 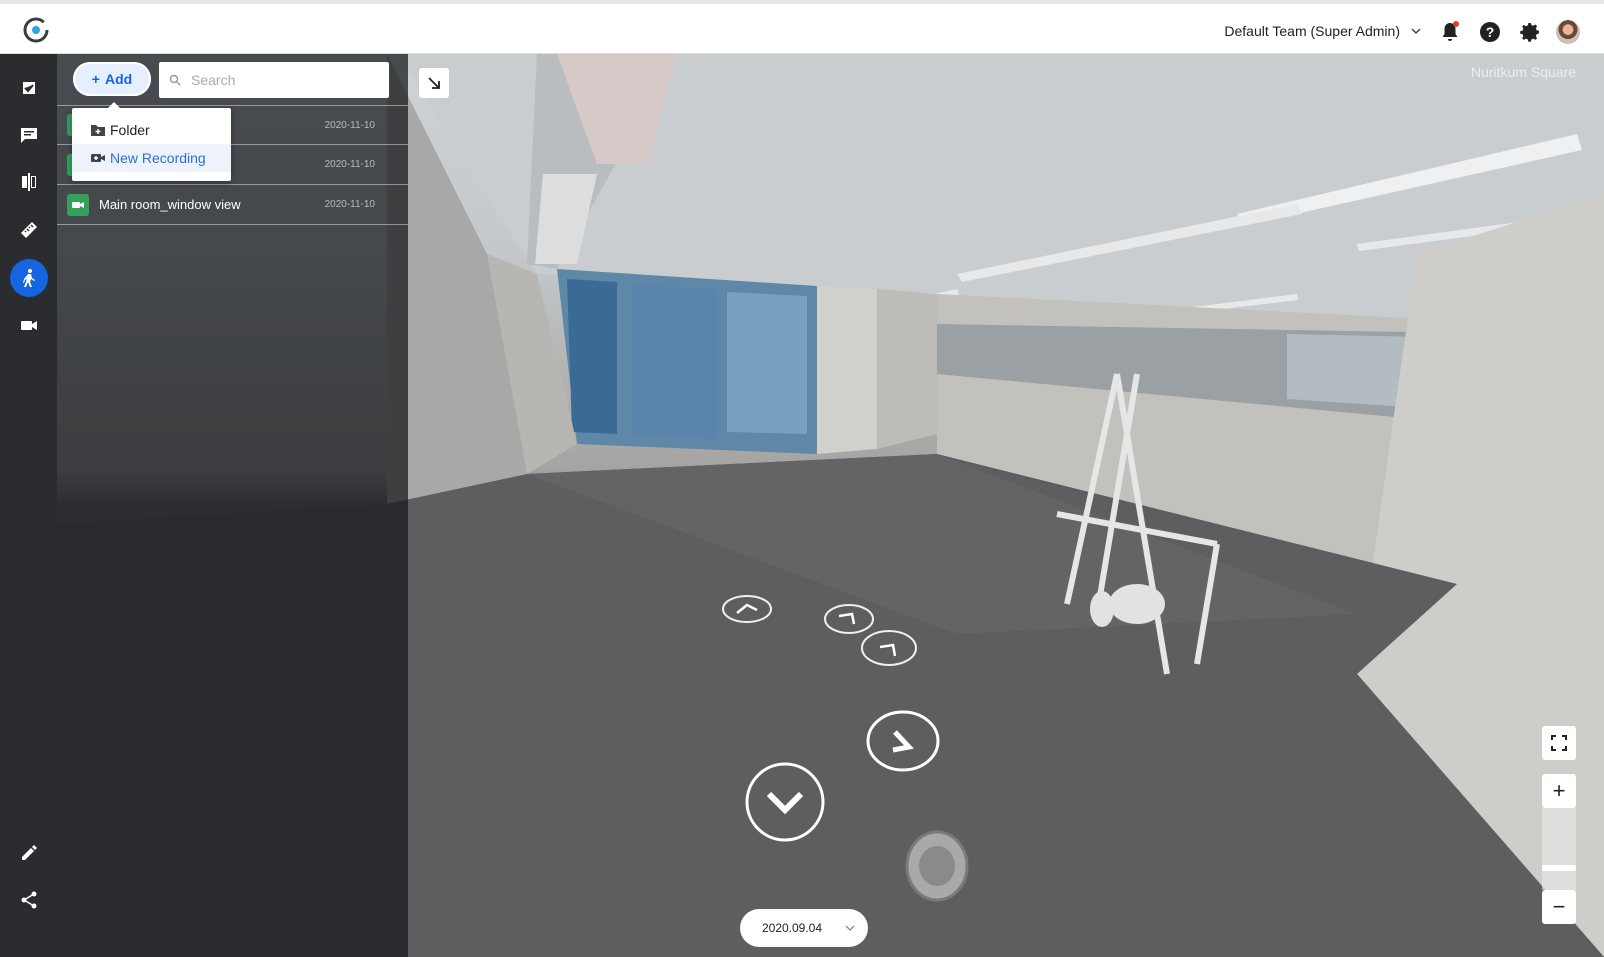 I want to click on video-add-icon, so click(x=98, y=158).